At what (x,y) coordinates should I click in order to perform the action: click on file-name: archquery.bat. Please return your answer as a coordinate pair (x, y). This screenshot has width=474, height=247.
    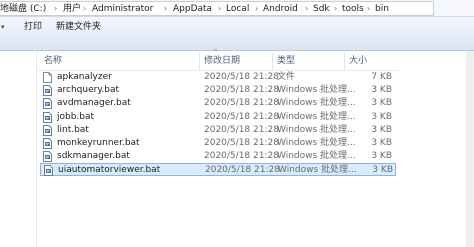
    Looking at the image, I should click on (88, 90).